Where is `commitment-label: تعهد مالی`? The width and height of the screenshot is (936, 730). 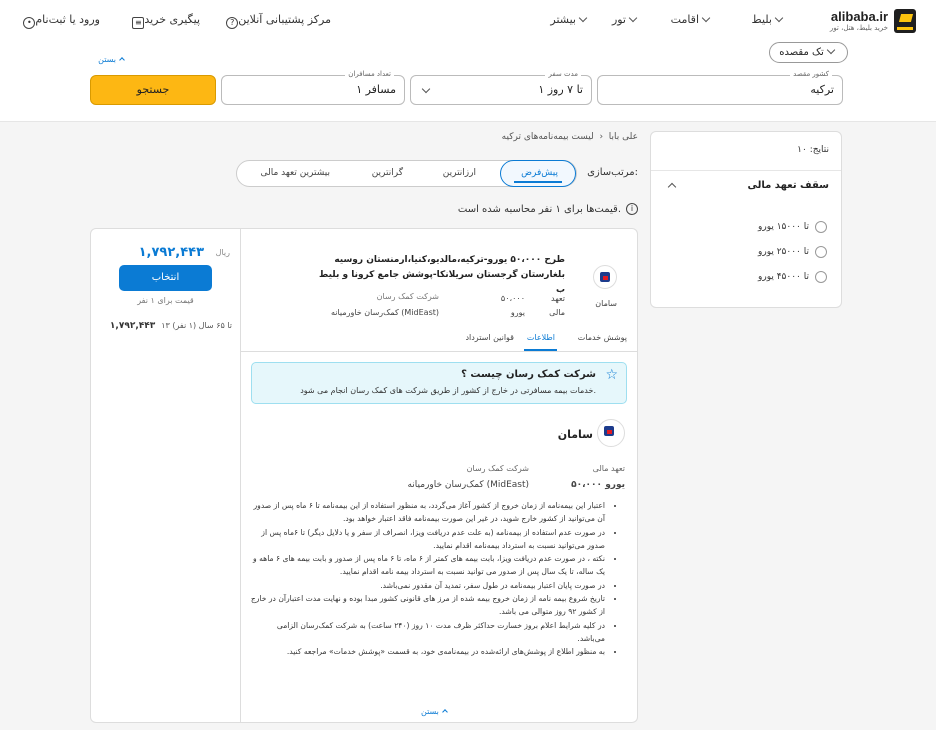 commitment-label: تعهد مالی is located at coordinates (557, 305).